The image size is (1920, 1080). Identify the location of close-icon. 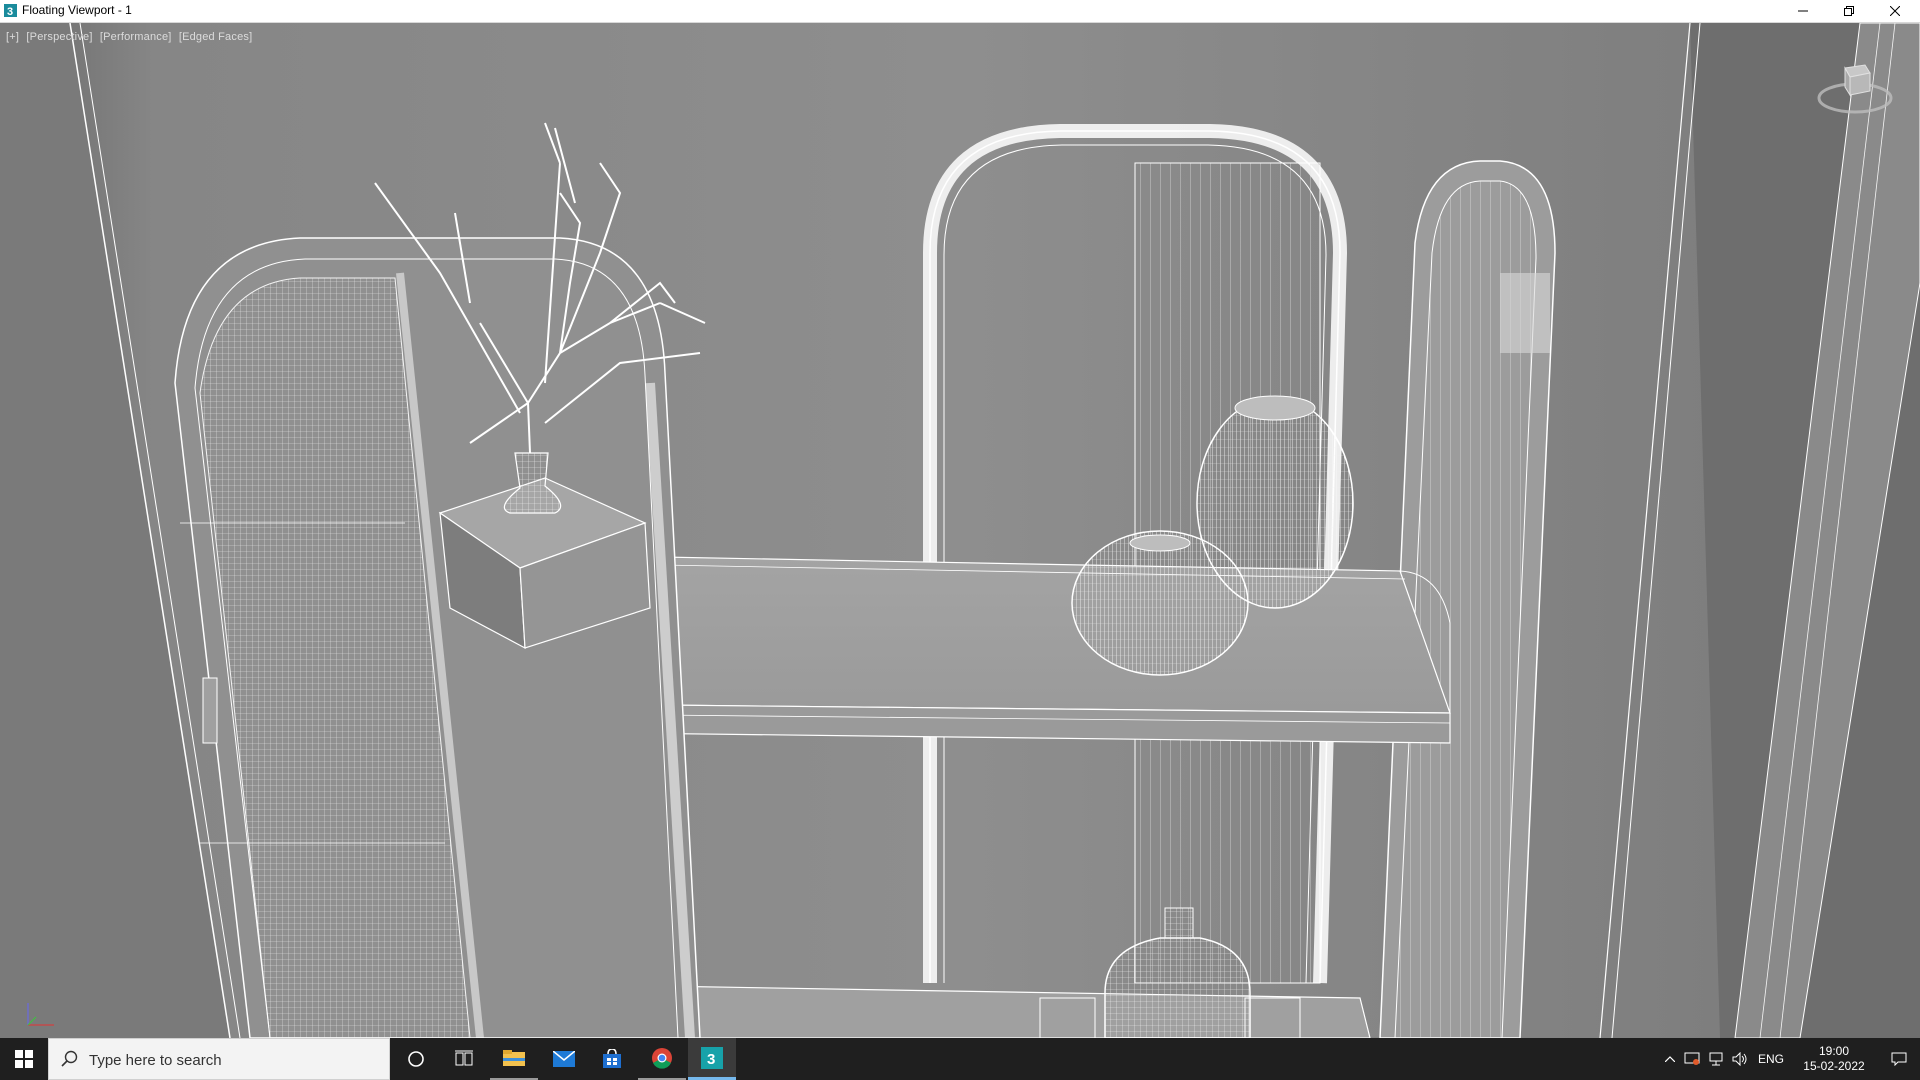
(1895, 11).